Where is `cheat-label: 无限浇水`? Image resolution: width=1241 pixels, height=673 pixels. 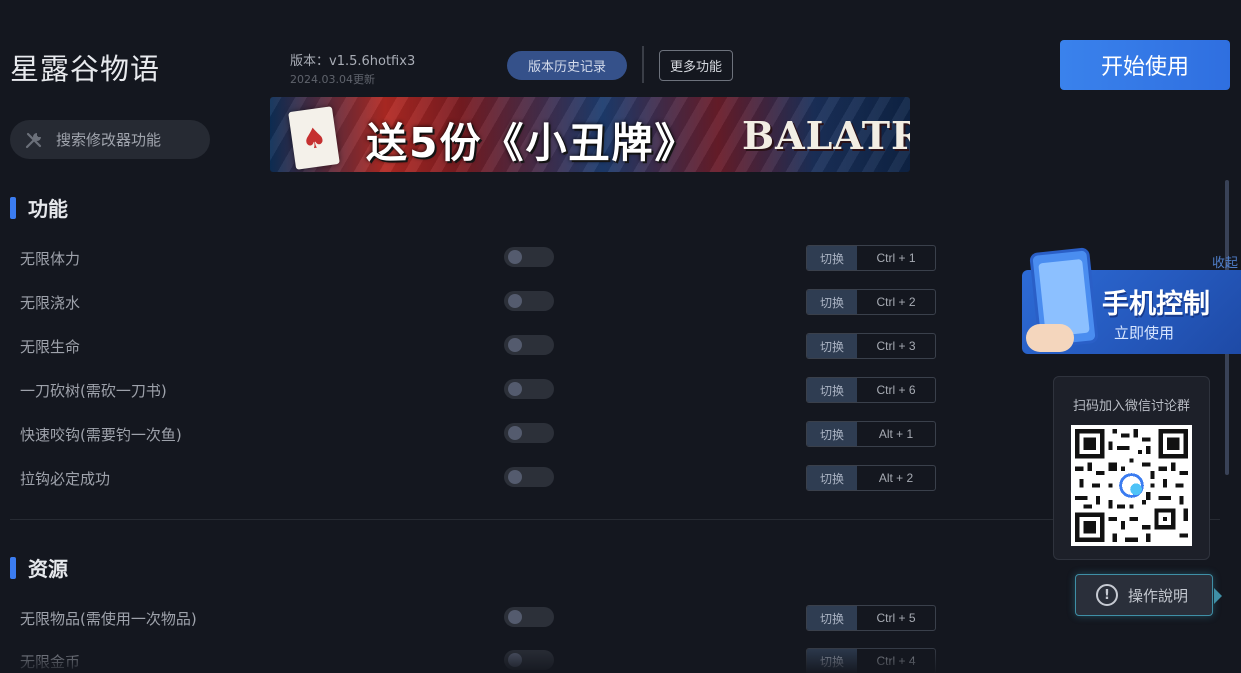 cheat-label: 无限浇水 is located at coordinates (50, 303).